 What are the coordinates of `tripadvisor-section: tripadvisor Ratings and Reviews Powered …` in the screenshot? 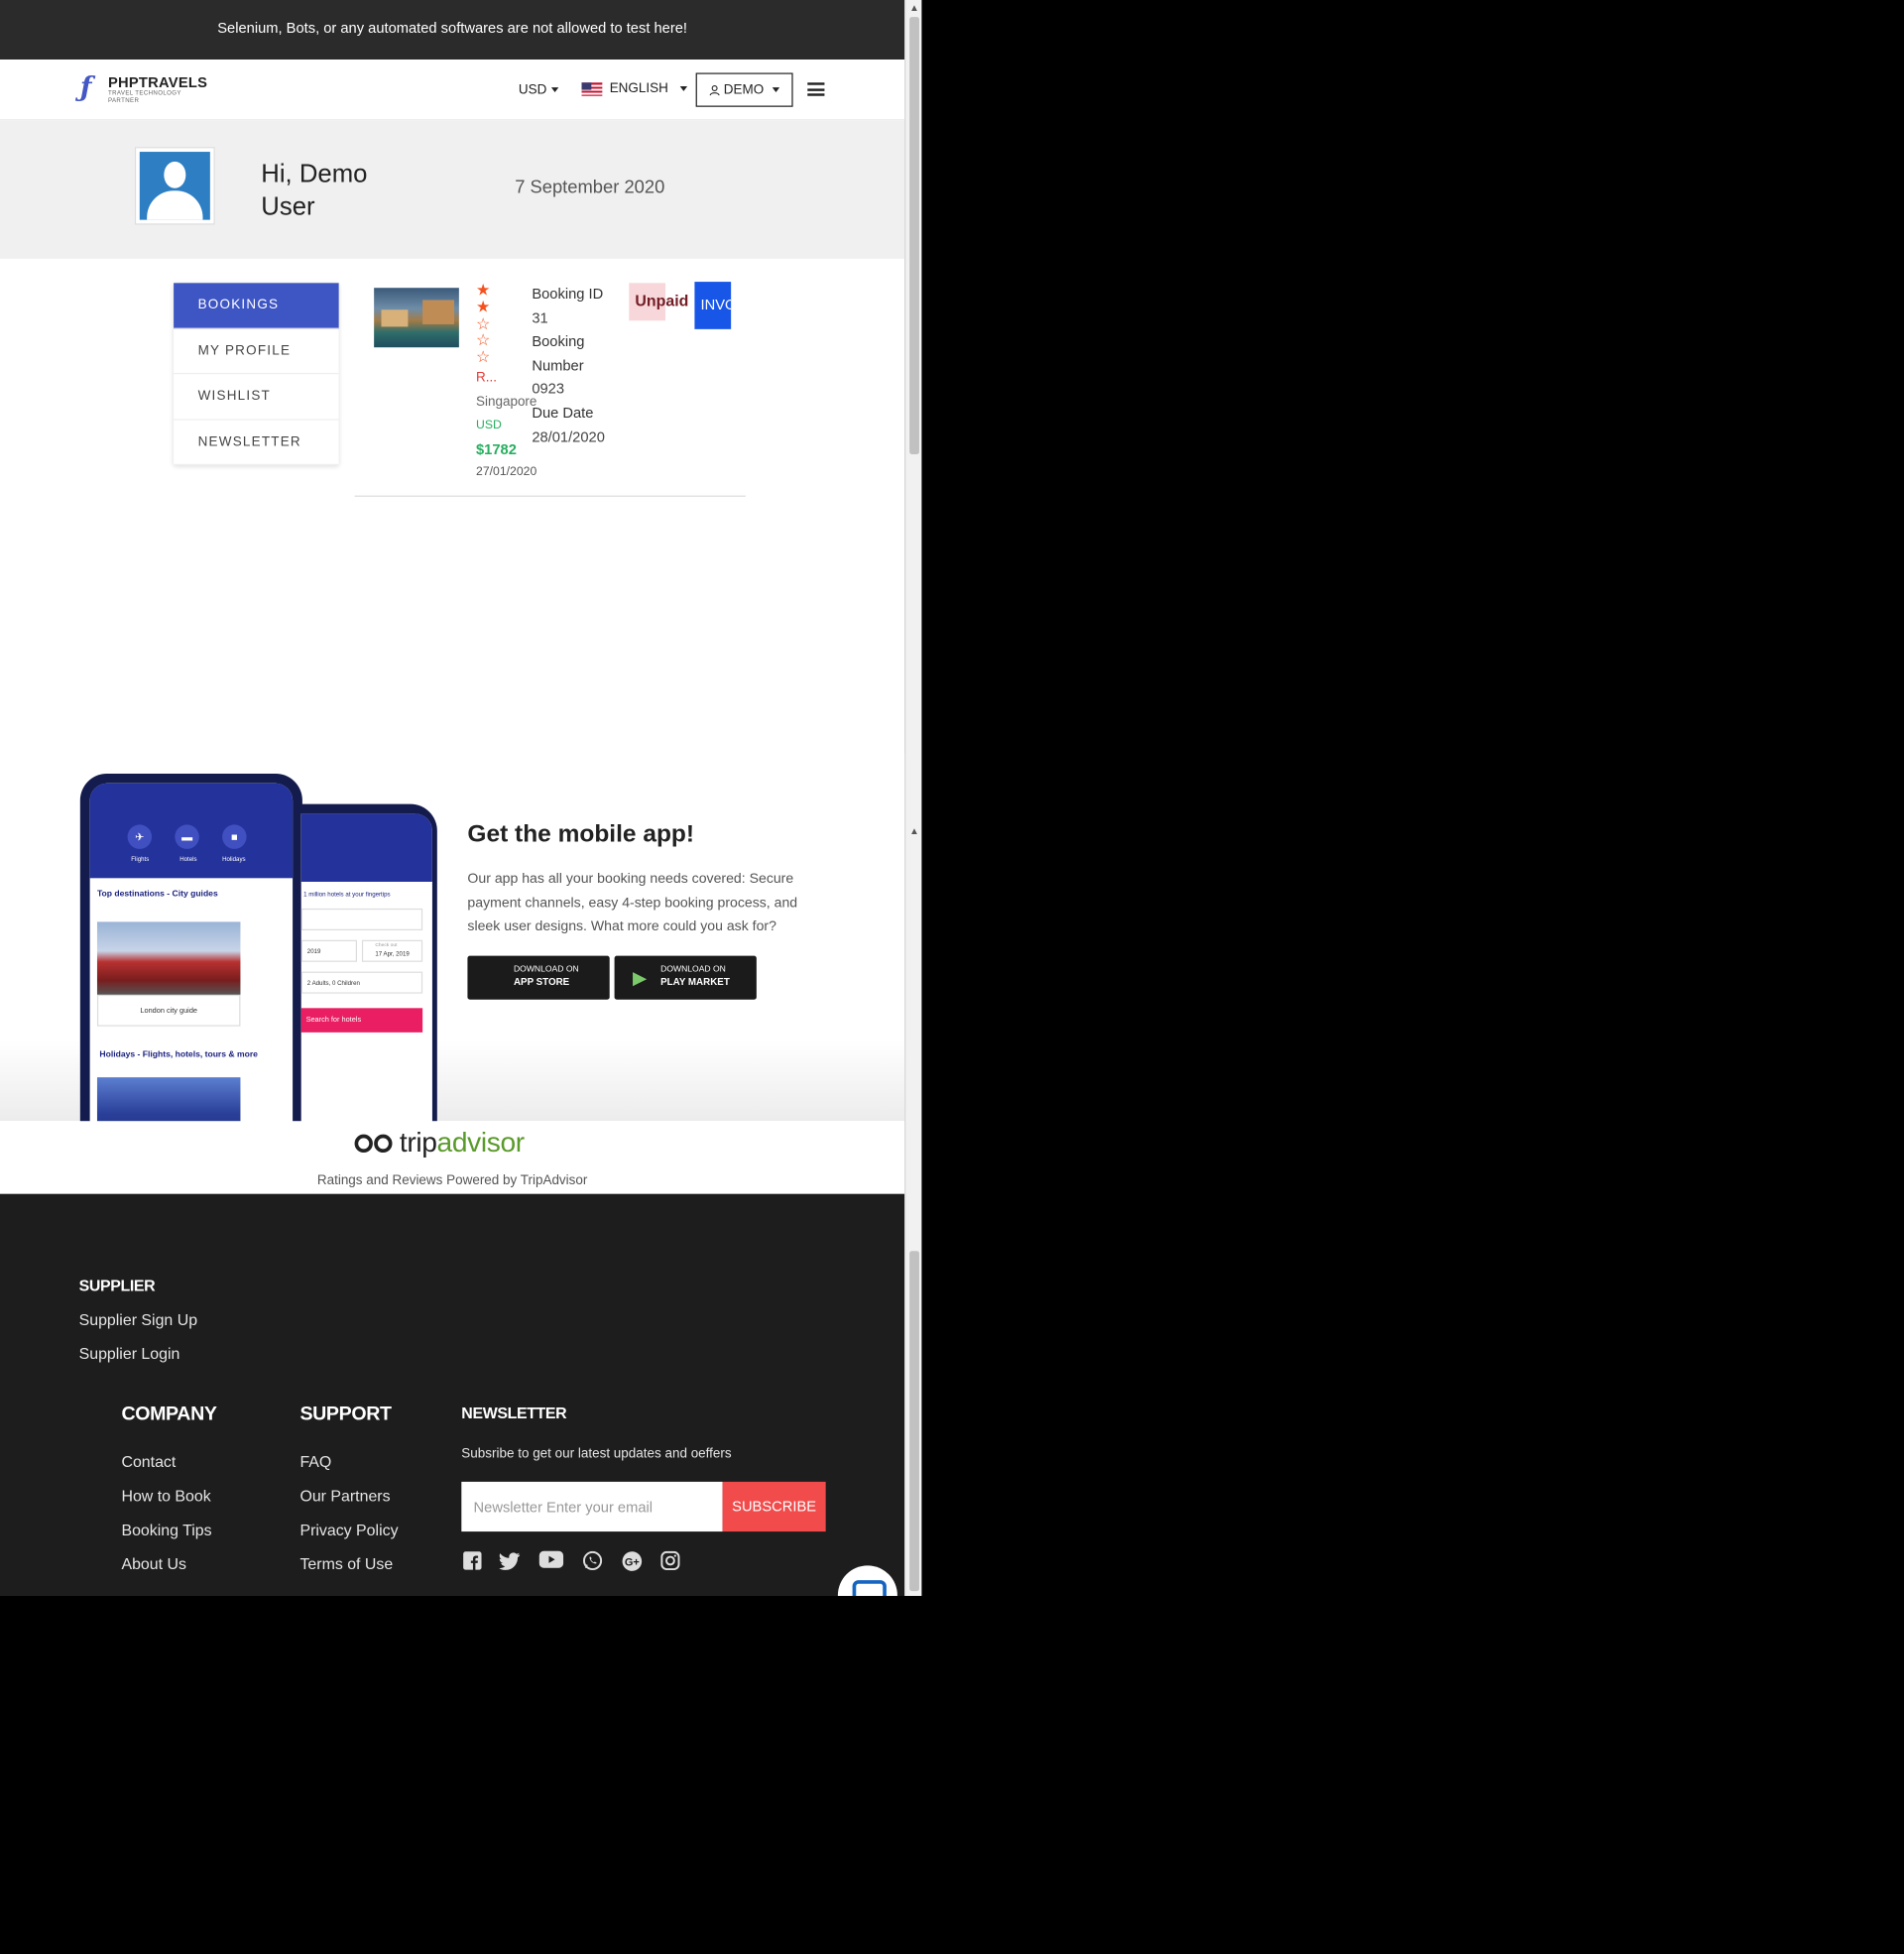 It's located at (452, 1157).